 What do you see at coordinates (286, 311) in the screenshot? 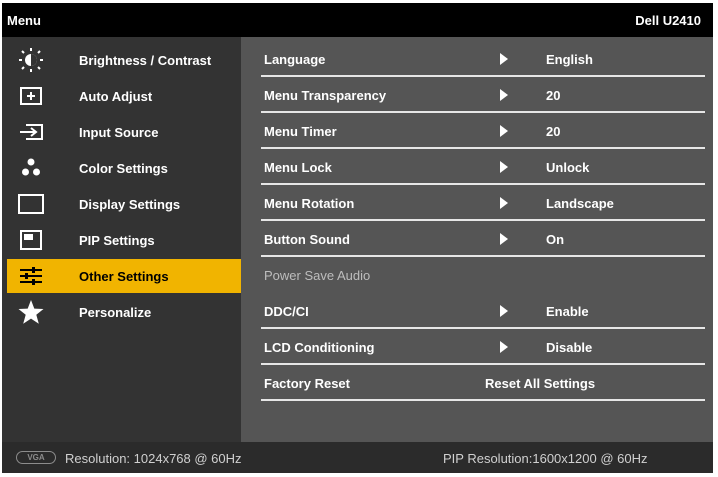
I see `setting-name: DDC/CI` at bounding box center [286, 311].